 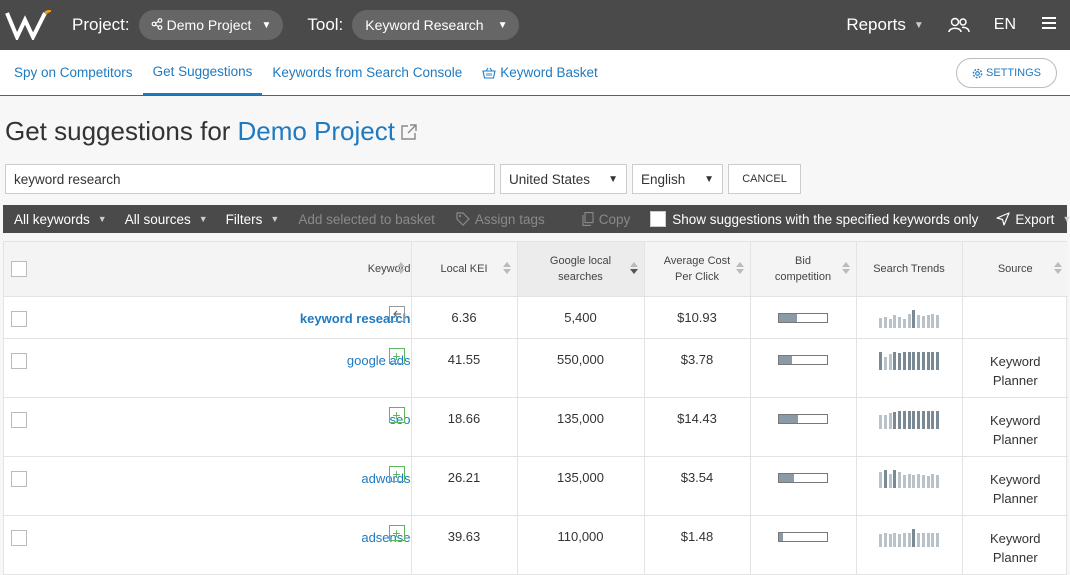 What do you see at coordinates (464, 316) in the screenshot?
I see `local-kei-cell: 6.36` at bounding box center [464, 316].